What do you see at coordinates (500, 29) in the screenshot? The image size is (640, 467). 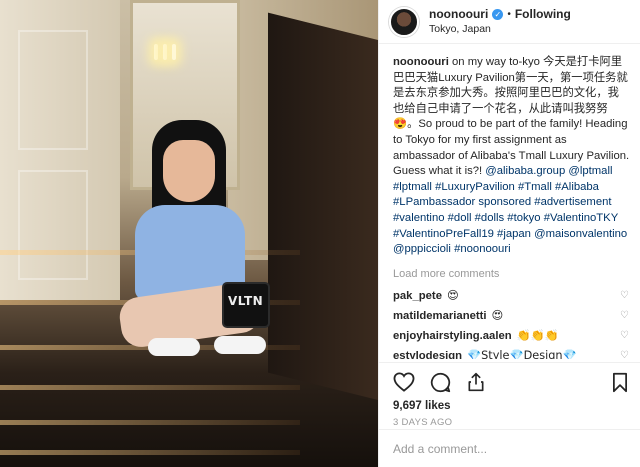 I see `location-link: Tokyo, Japan` at bounding box center [500, 29].